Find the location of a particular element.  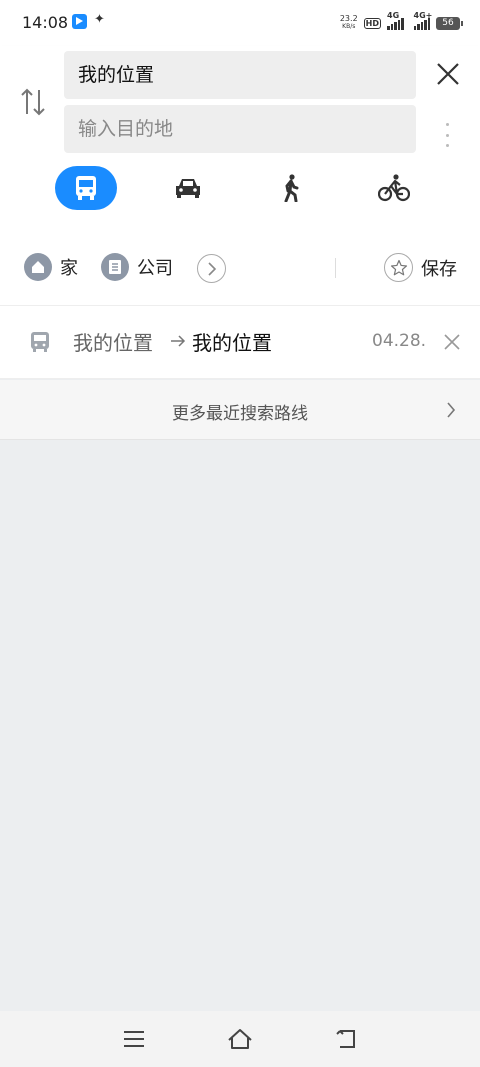

system-nav-bar is located at coordinates (240, 1039).